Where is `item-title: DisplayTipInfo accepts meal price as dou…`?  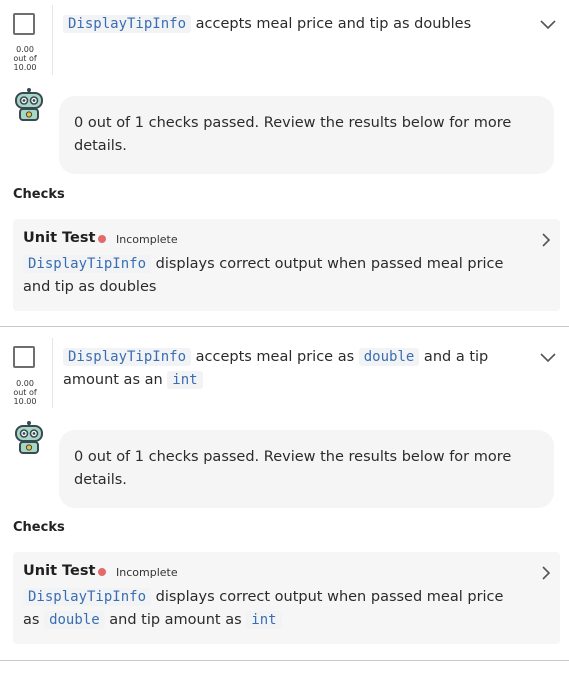 item-title: DisplayTipInfo accepts meal price as dou… is located at coordinates (293, 369).